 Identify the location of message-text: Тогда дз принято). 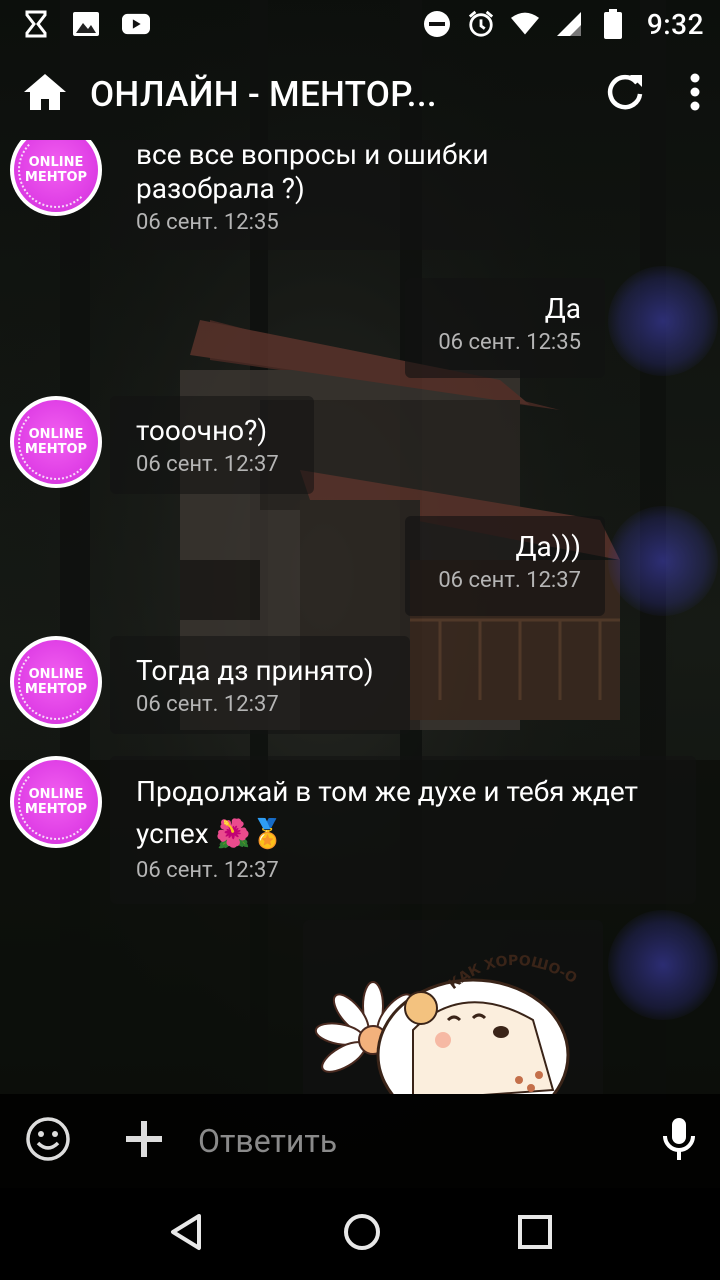
(255, 670).